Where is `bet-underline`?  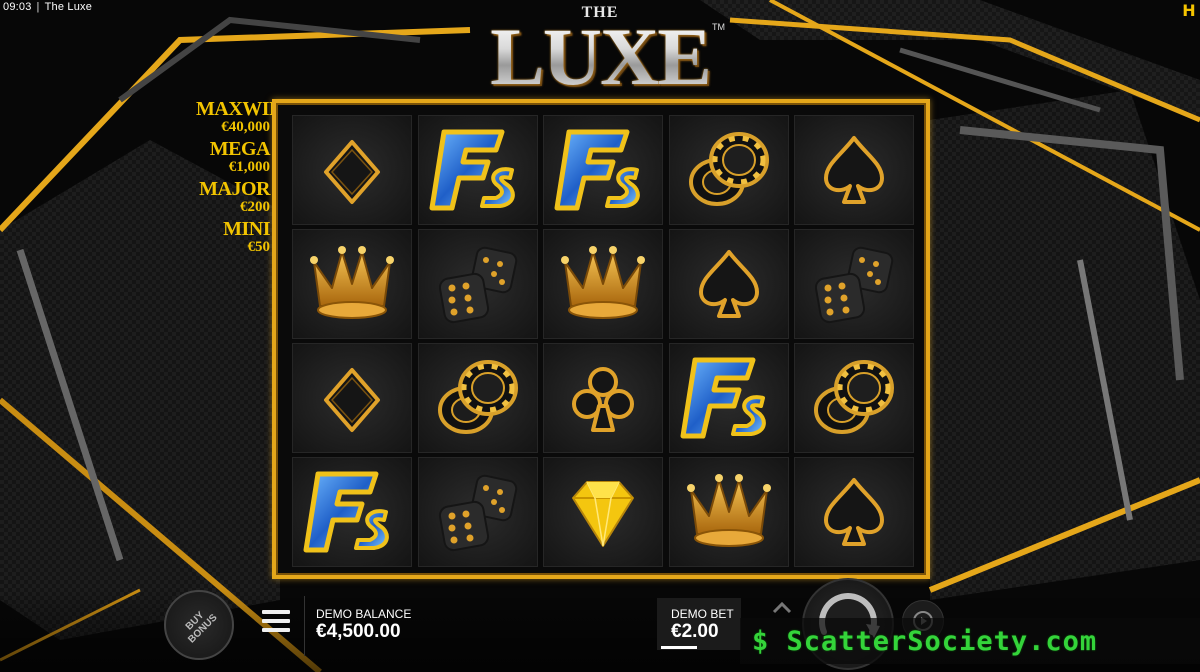 bet-underline is located at coordinates (679, 647).